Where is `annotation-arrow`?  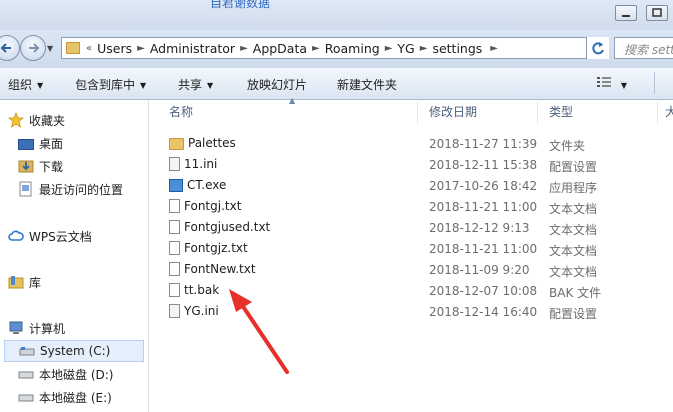
annotation-arrow is located at coordinates (259, 331).